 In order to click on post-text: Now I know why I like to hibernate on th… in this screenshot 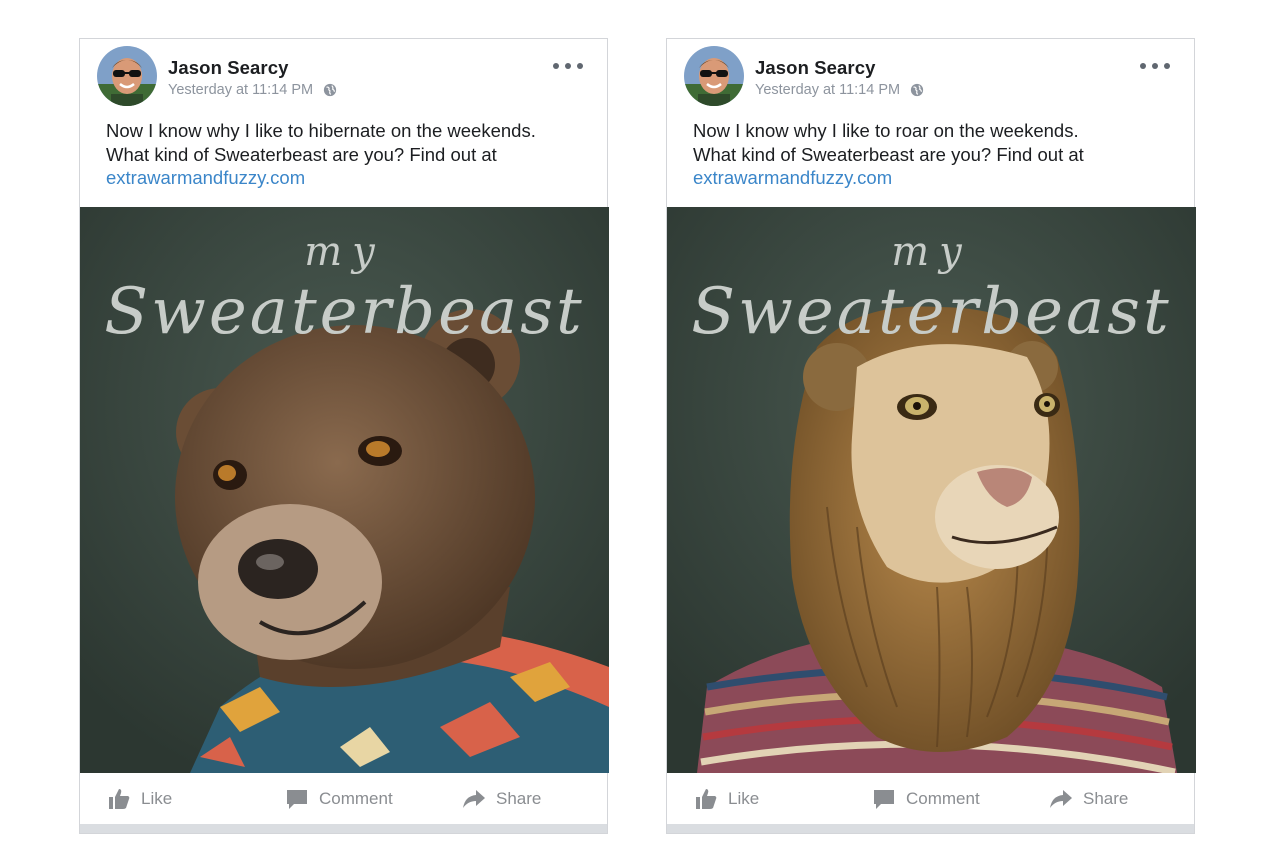, I will do `click(353, 154)`.